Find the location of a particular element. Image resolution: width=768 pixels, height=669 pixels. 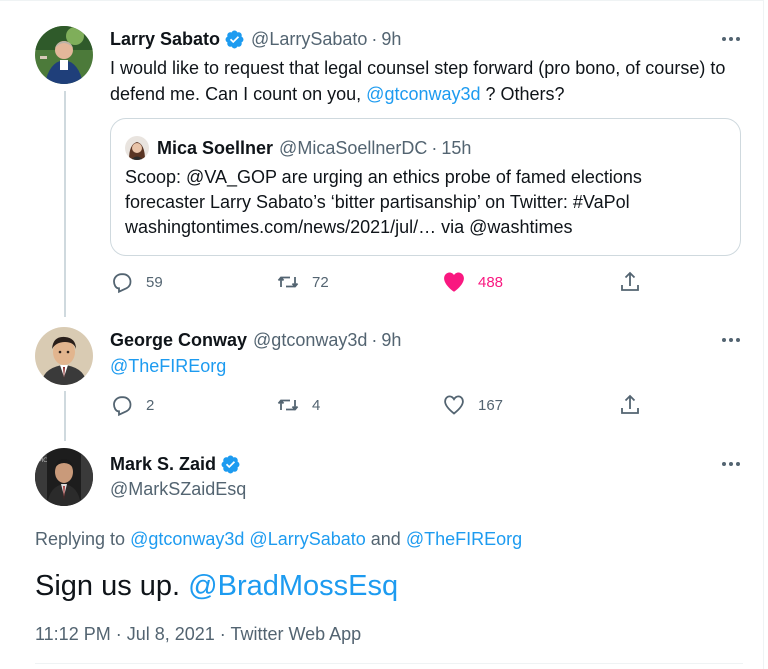

tweet-header: George Conway @gtconway3d · 9h is located at coordinates (255, 340).